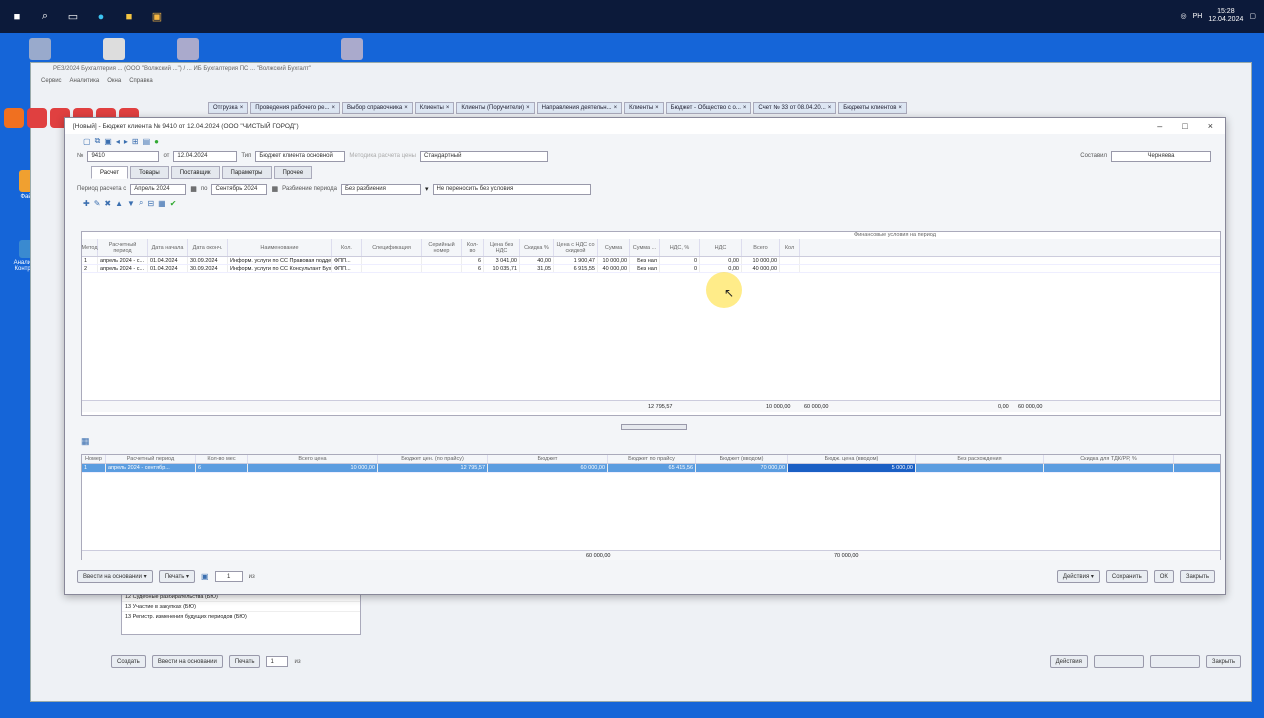 The image size is (1264, 718). Describe the element at coordinates (147, 141) in the screenshot. I see `report-icon: ▤` at that location.